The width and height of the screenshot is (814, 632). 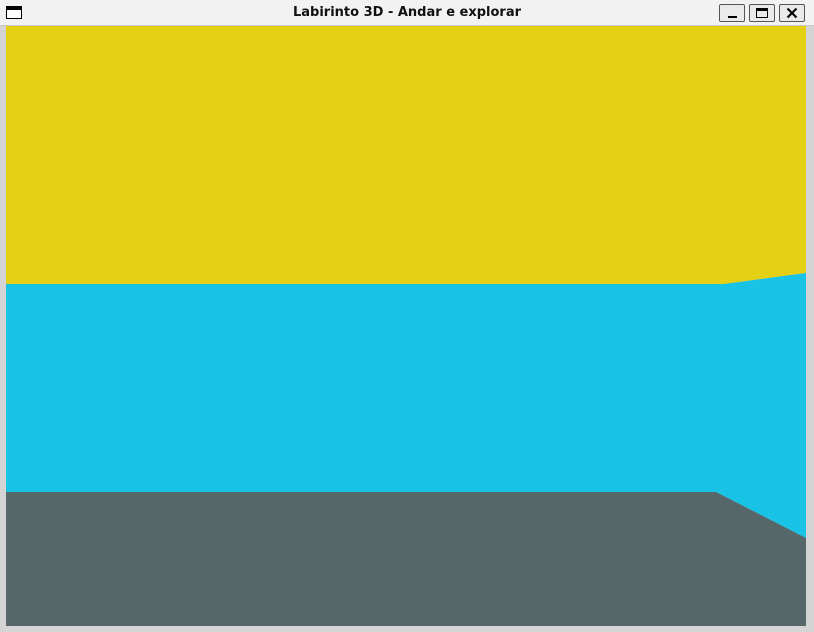 What do you see at coordinates (732, 17) in the screenshot?
I see `minimize-icon` at bounding box center [732, 17].